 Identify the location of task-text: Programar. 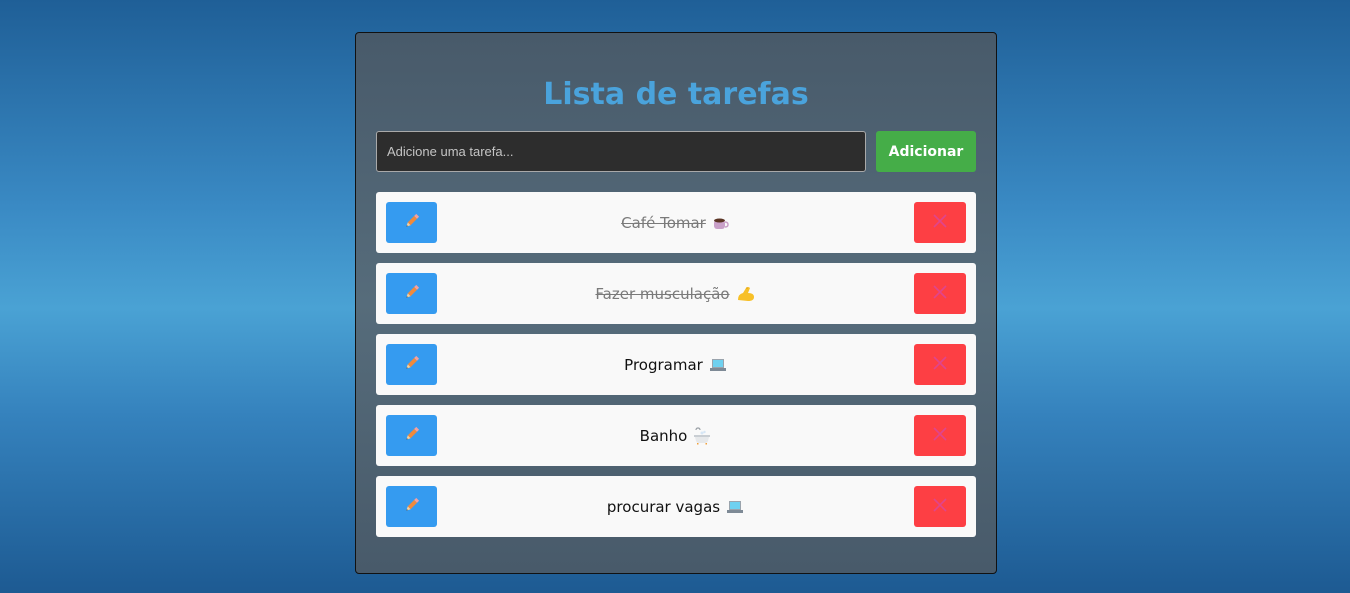
(675, 364).